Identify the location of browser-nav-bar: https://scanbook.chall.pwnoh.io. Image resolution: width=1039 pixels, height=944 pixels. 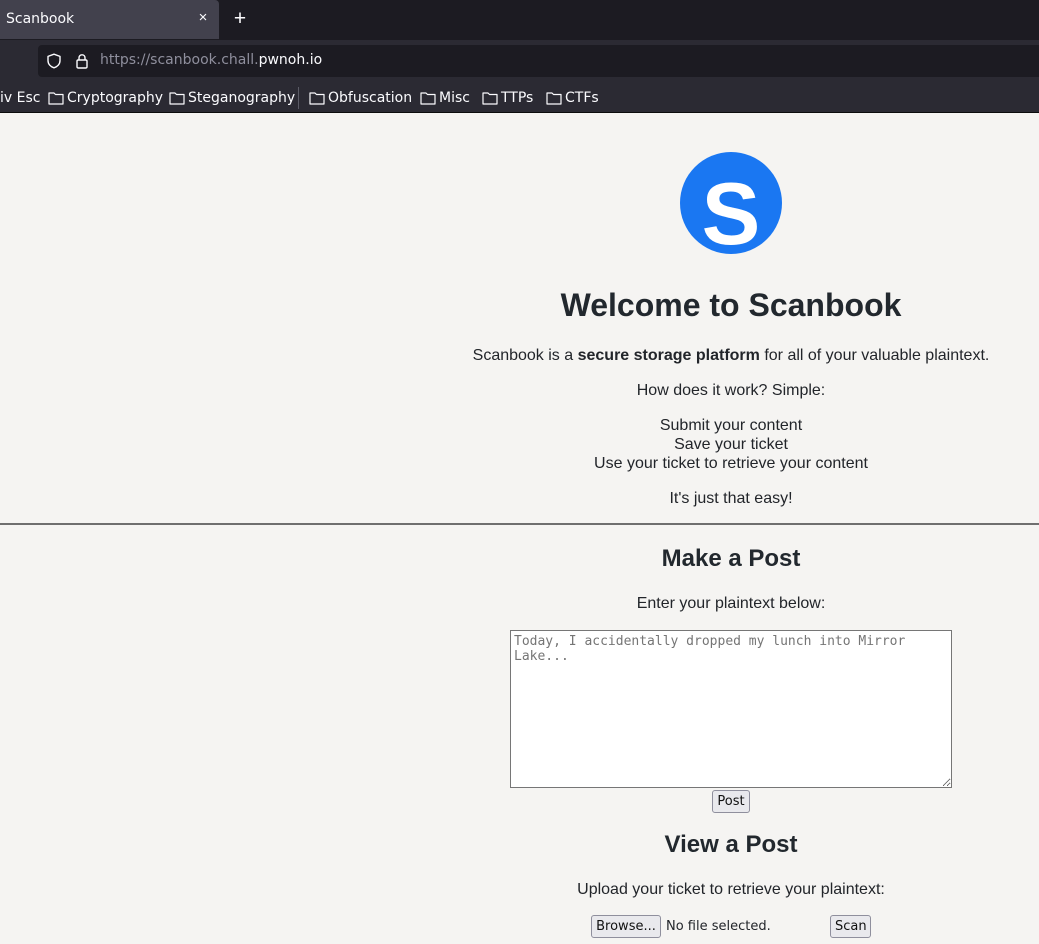
(519, 61).